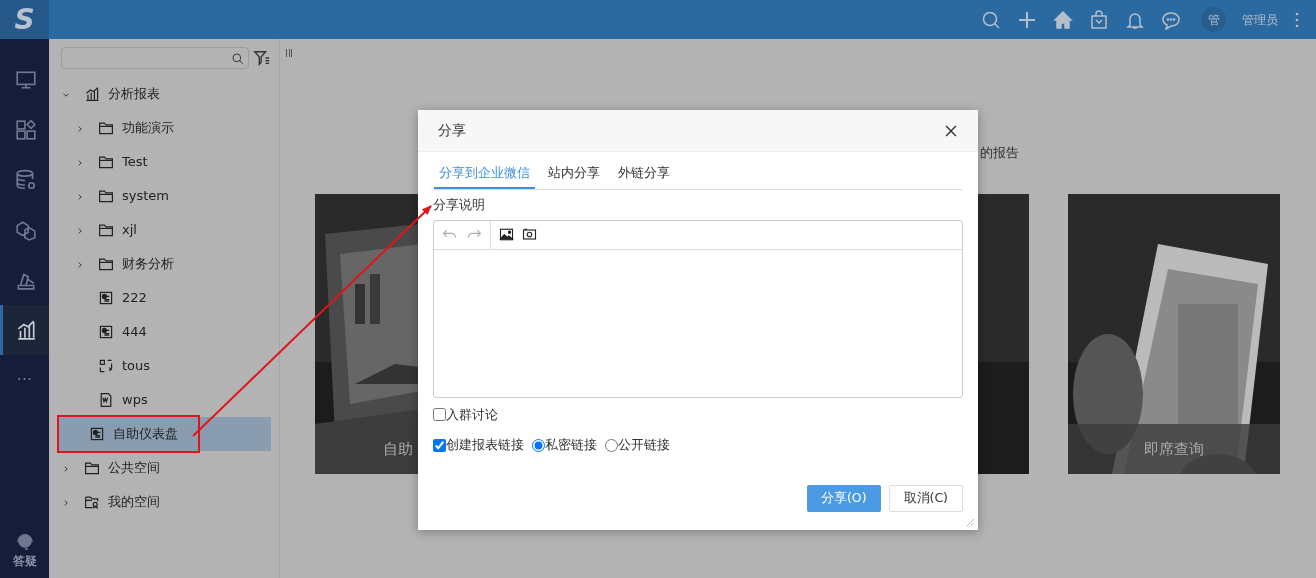  Describe the element at coordinates (644, 445) in the screenshot. I see `option-label: 公开链接` at that location.